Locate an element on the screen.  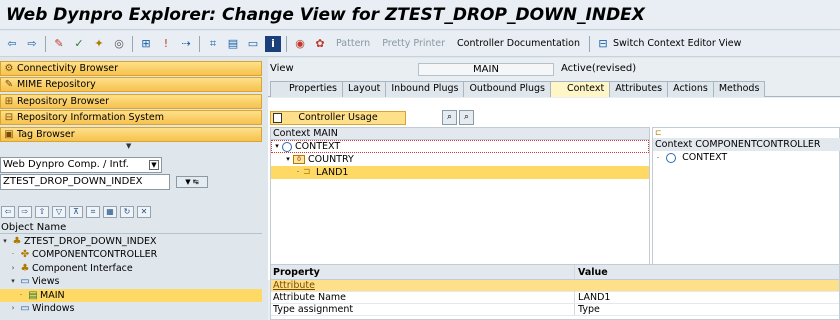
find-next-icon: ⌕ is located at coordinates (466, 117).